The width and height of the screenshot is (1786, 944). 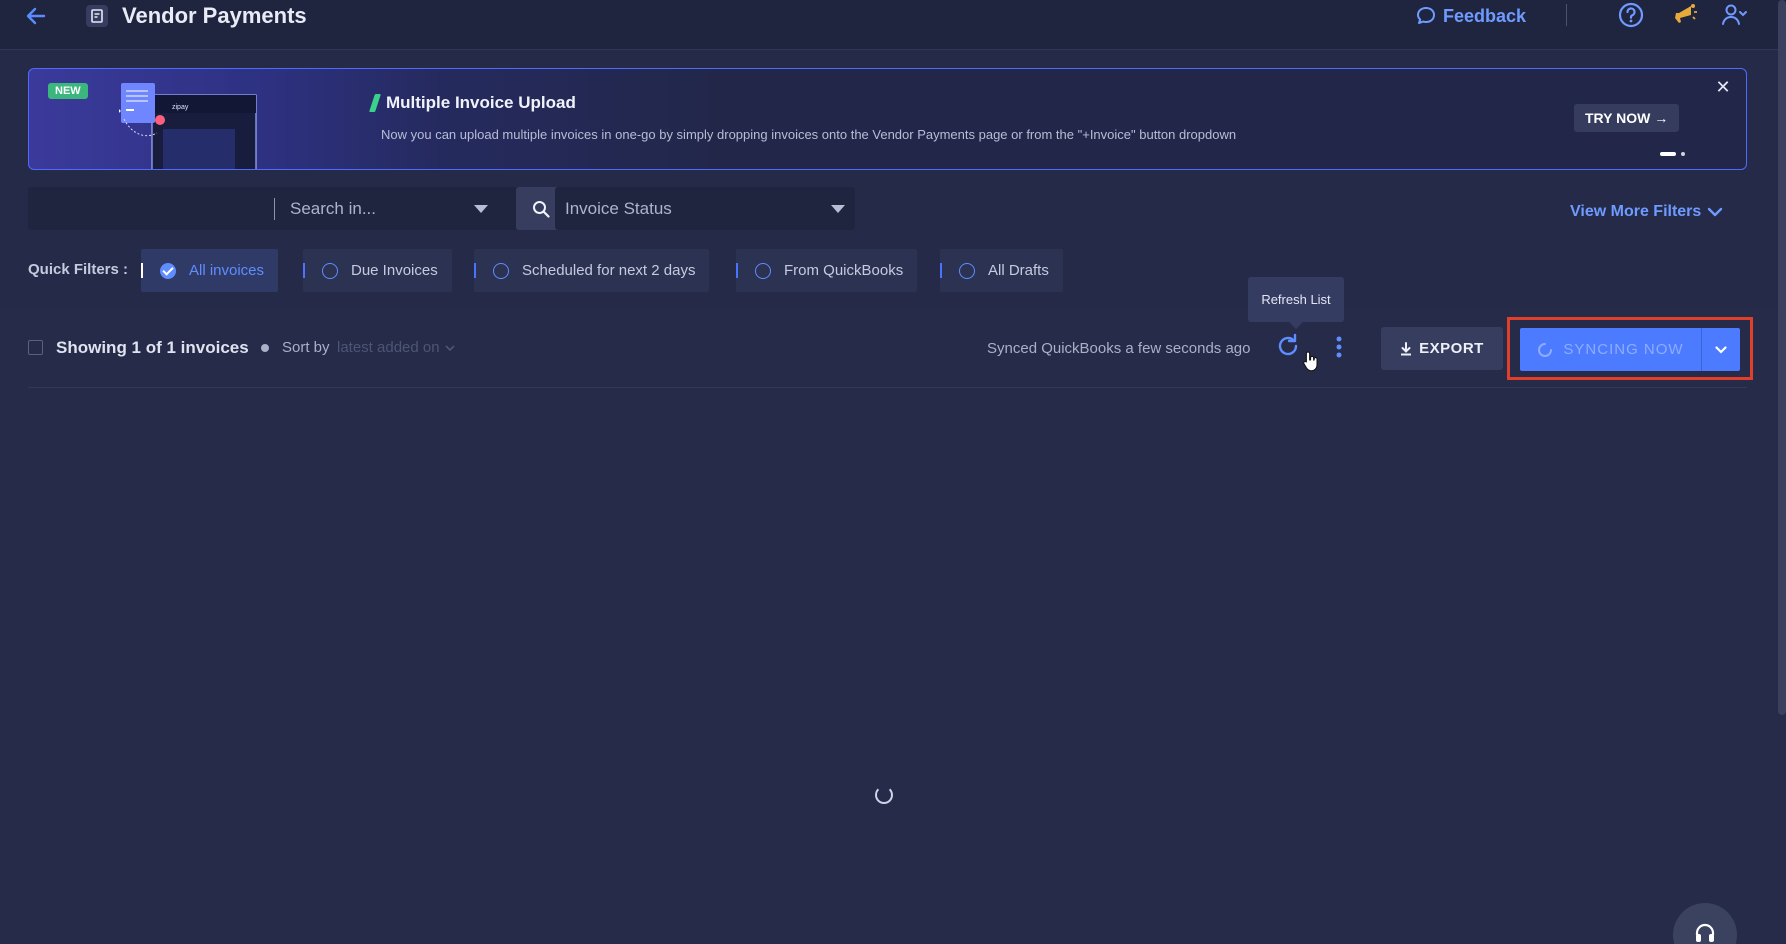 I want to click on search-input, so click(x=150, y=208).